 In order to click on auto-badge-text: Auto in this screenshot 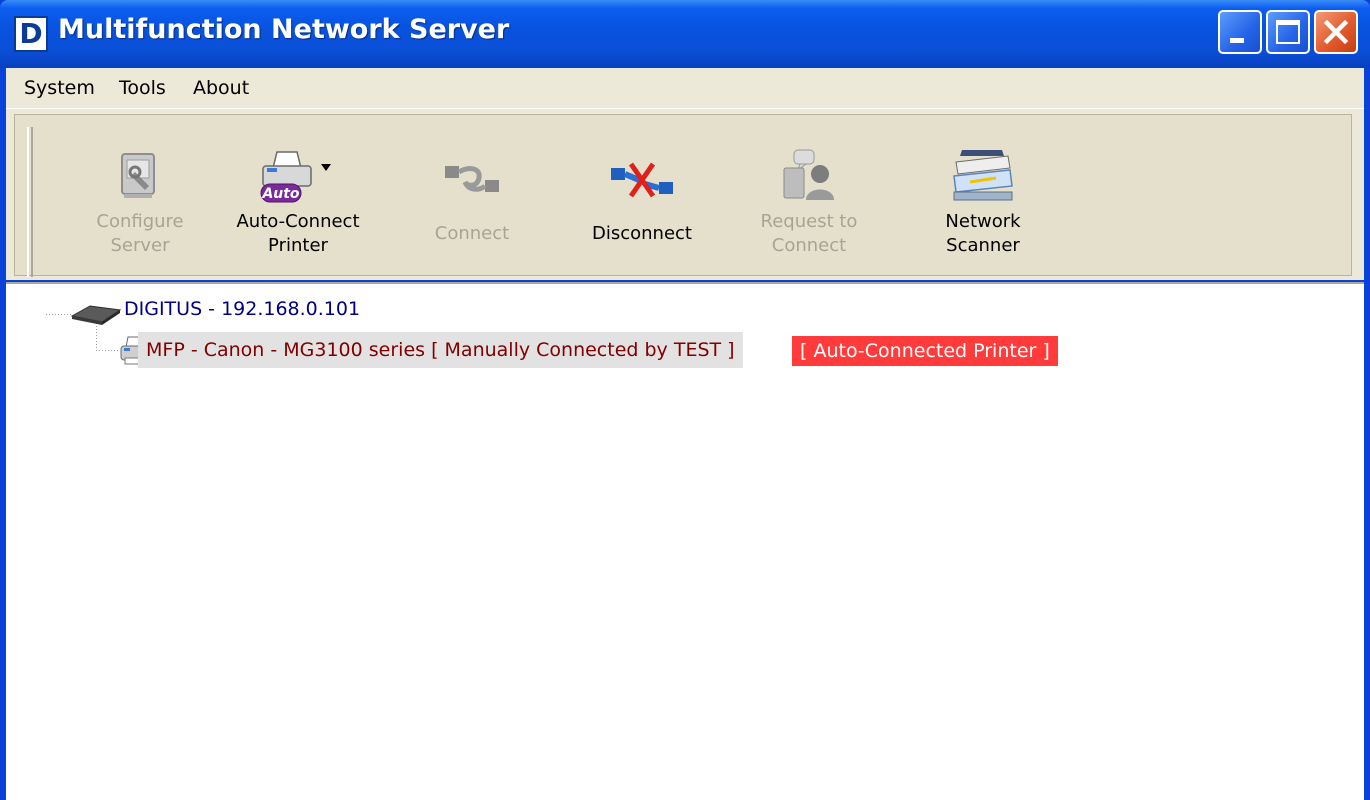, I will do `click(280, 194)`.